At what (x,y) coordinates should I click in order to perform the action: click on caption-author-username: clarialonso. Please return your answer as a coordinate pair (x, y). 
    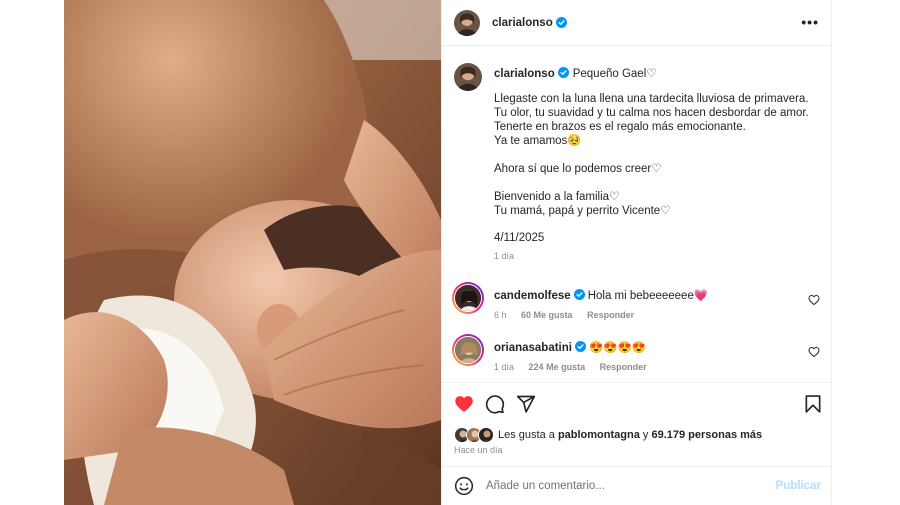
    Looking at the image, I should click on (524, 74).